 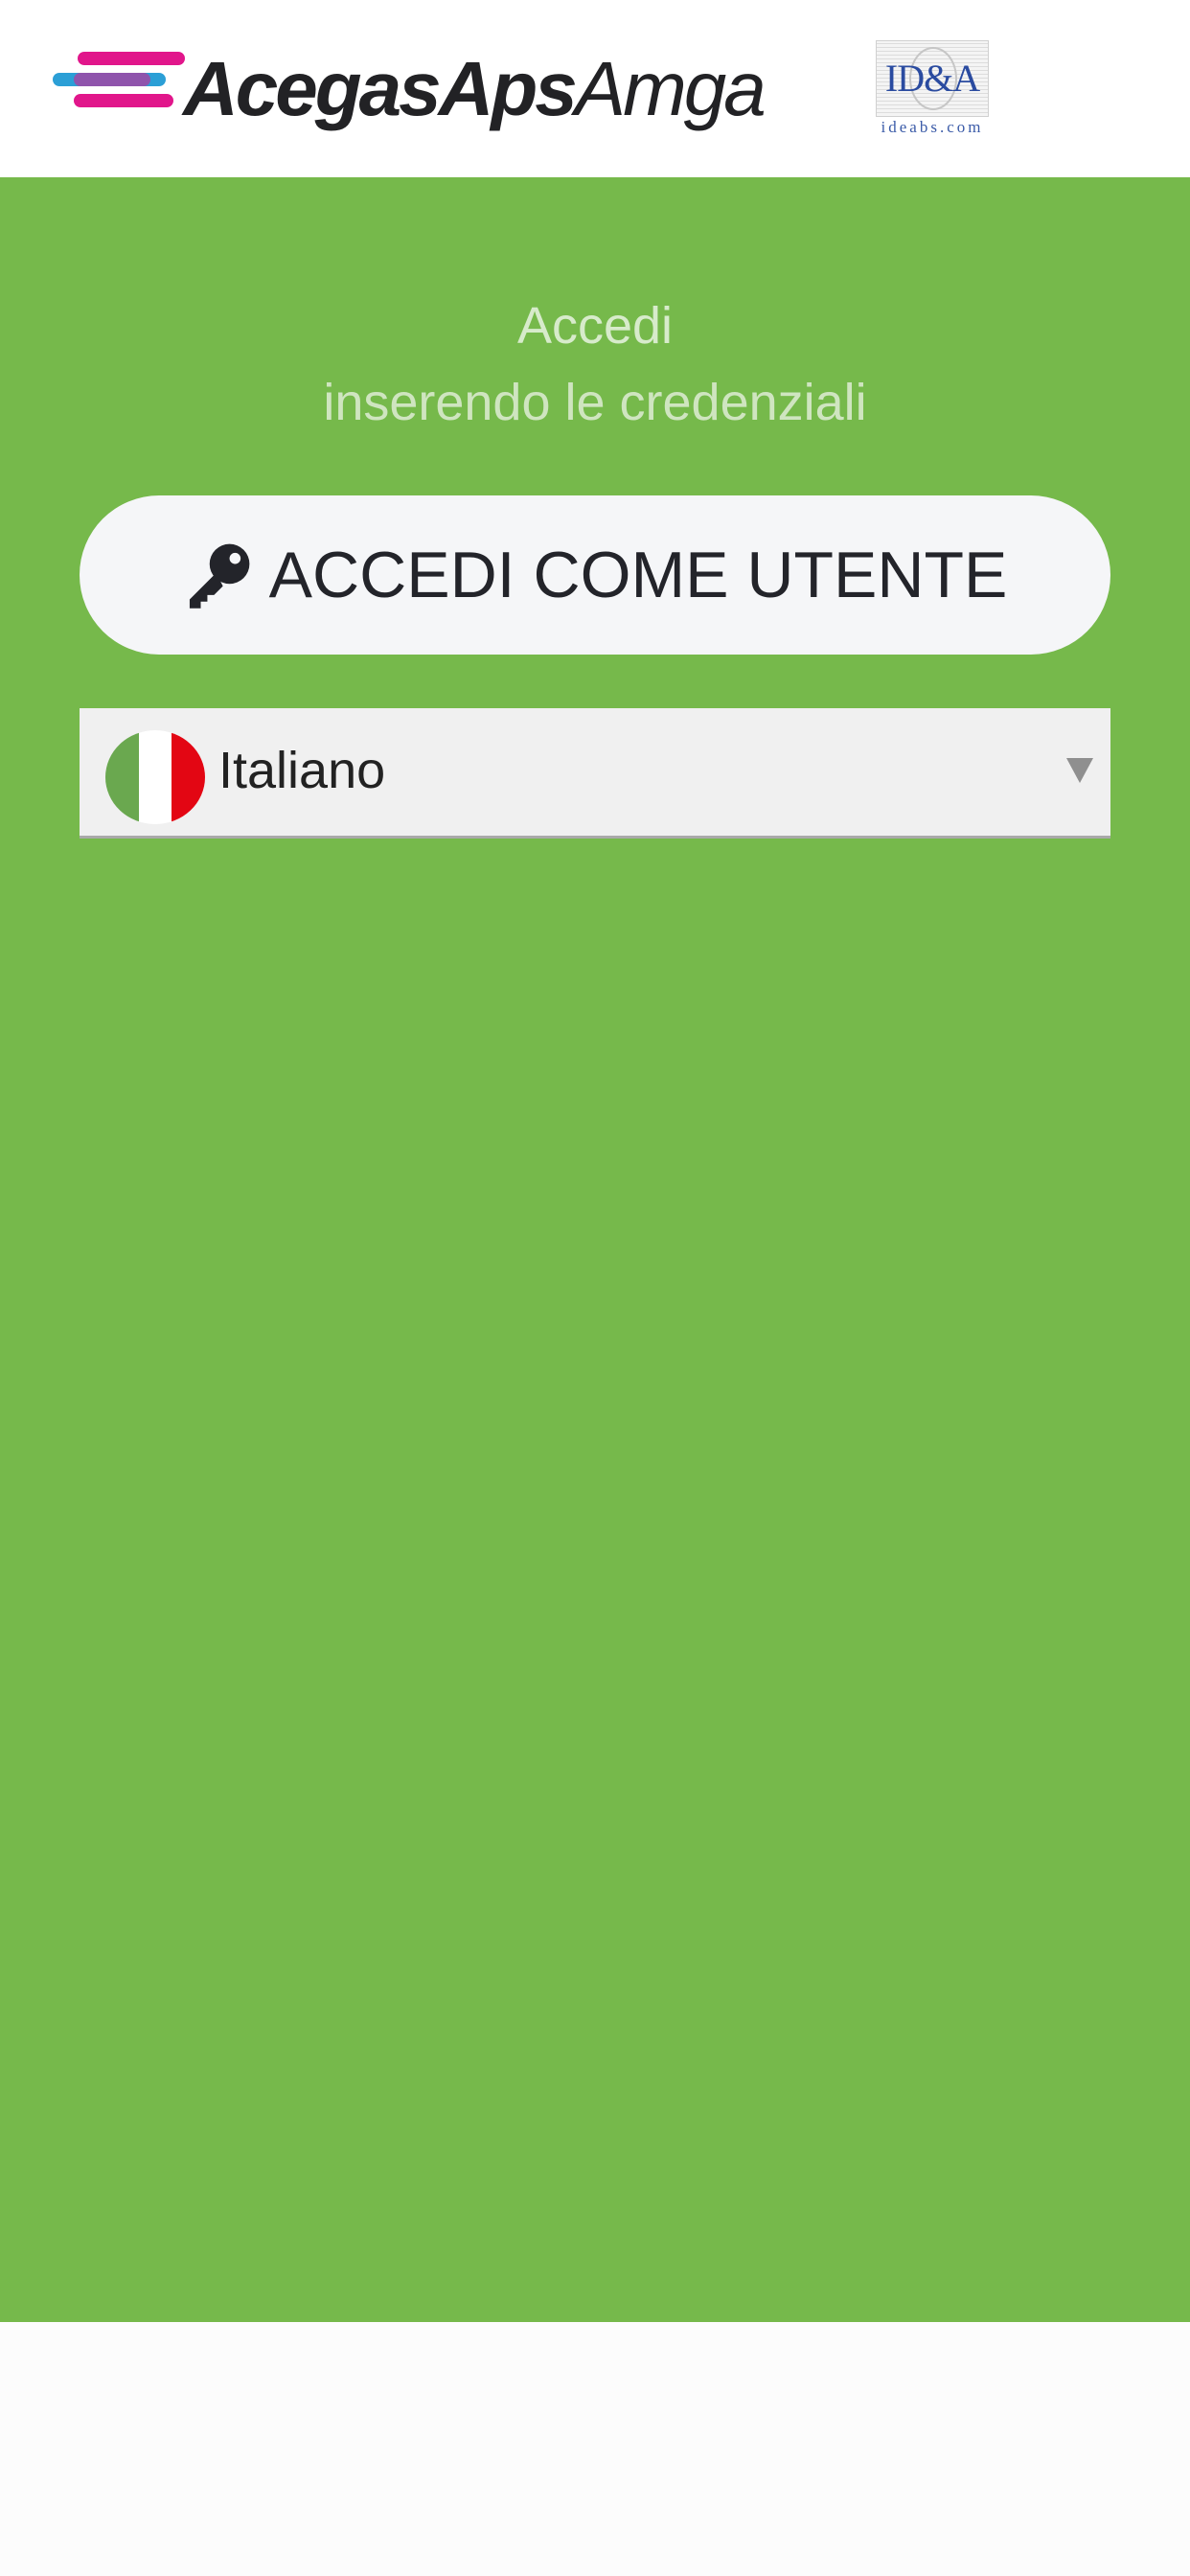 I want to click on partner-domain: ideabs.com, so click(x=933, y=127).